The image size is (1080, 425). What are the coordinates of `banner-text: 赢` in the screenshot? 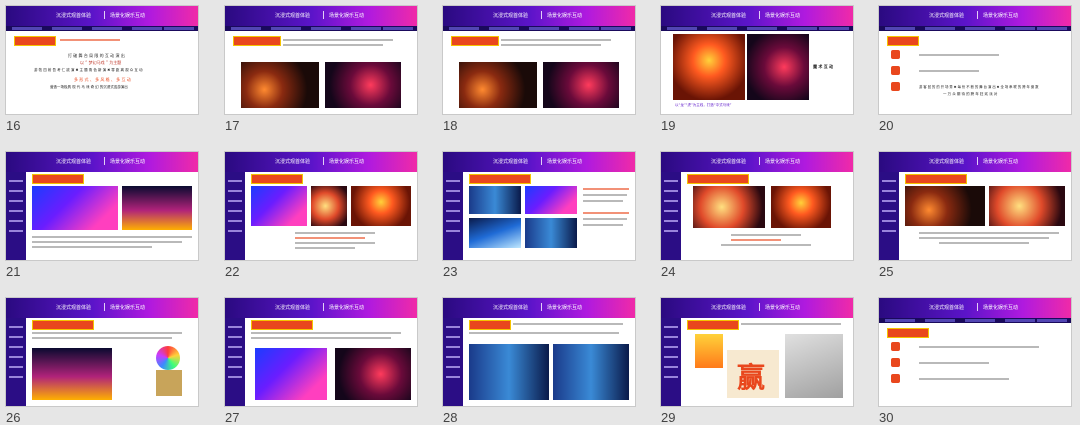 It's located at (751, 377).